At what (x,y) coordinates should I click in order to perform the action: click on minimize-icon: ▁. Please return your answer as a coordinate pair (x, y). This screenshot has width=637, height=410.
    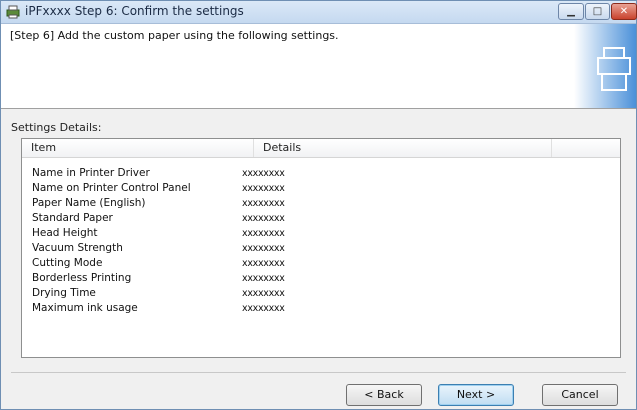
    Looking at the image, I should click on (571, 11).